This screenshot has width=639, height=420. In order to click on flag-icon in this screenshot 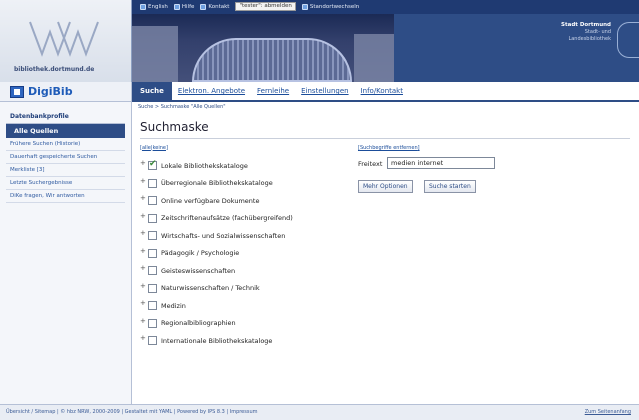, I will do `click(143, 6)`.